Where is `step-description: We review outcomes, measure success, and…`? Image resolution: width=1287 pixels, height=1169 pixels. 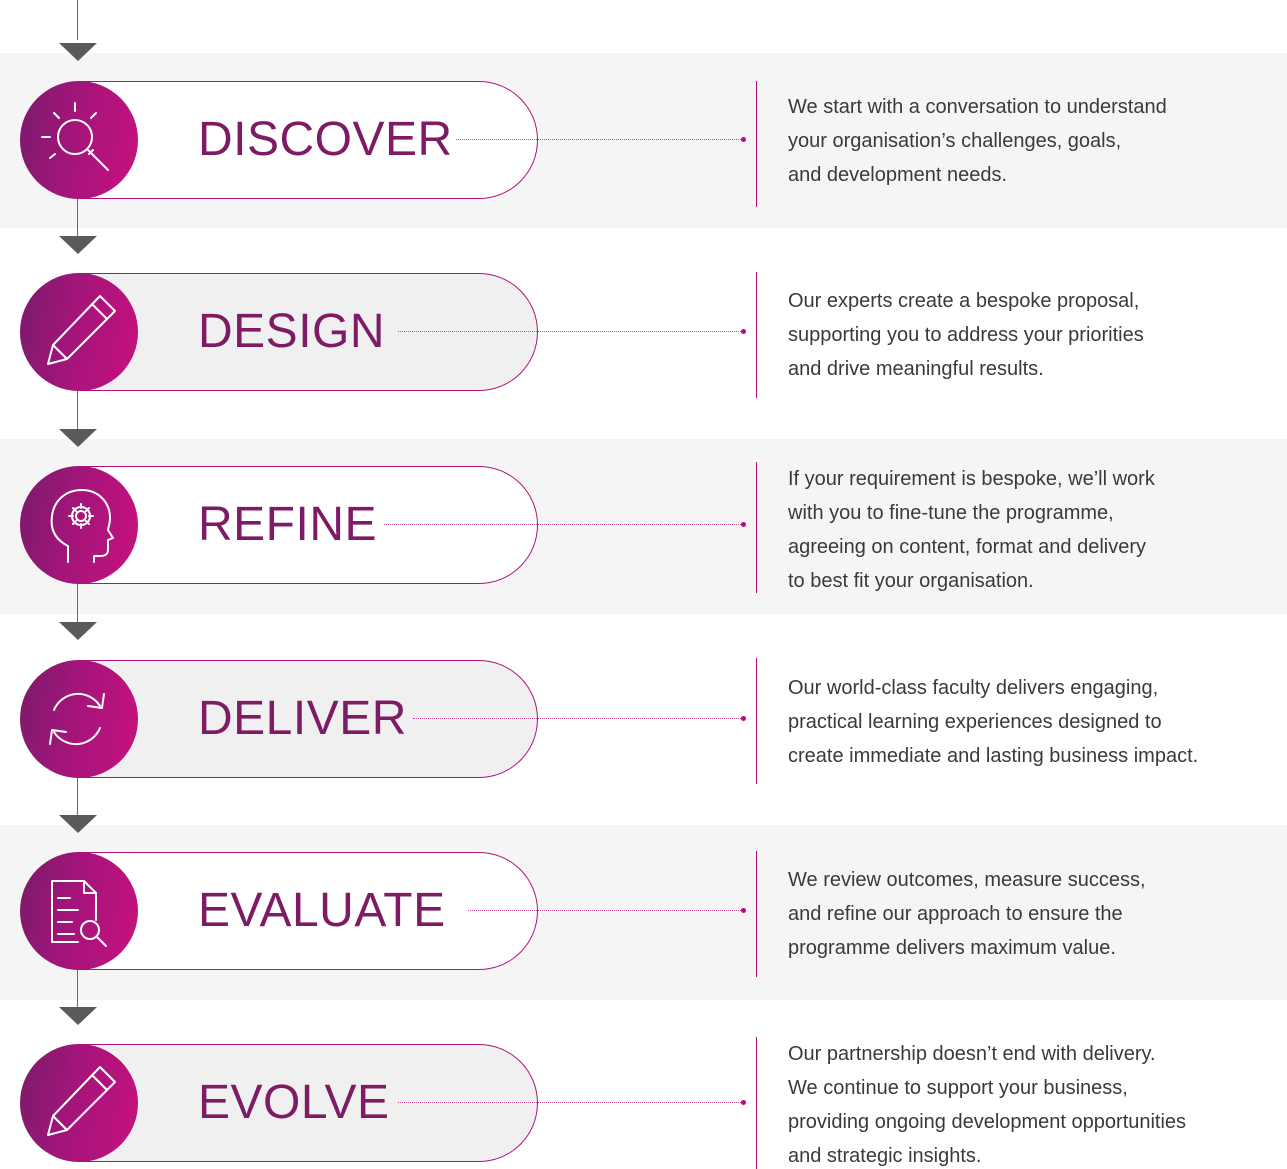
step-description: We review outcomes, measure success, and… is located at coordinates (967, 914).